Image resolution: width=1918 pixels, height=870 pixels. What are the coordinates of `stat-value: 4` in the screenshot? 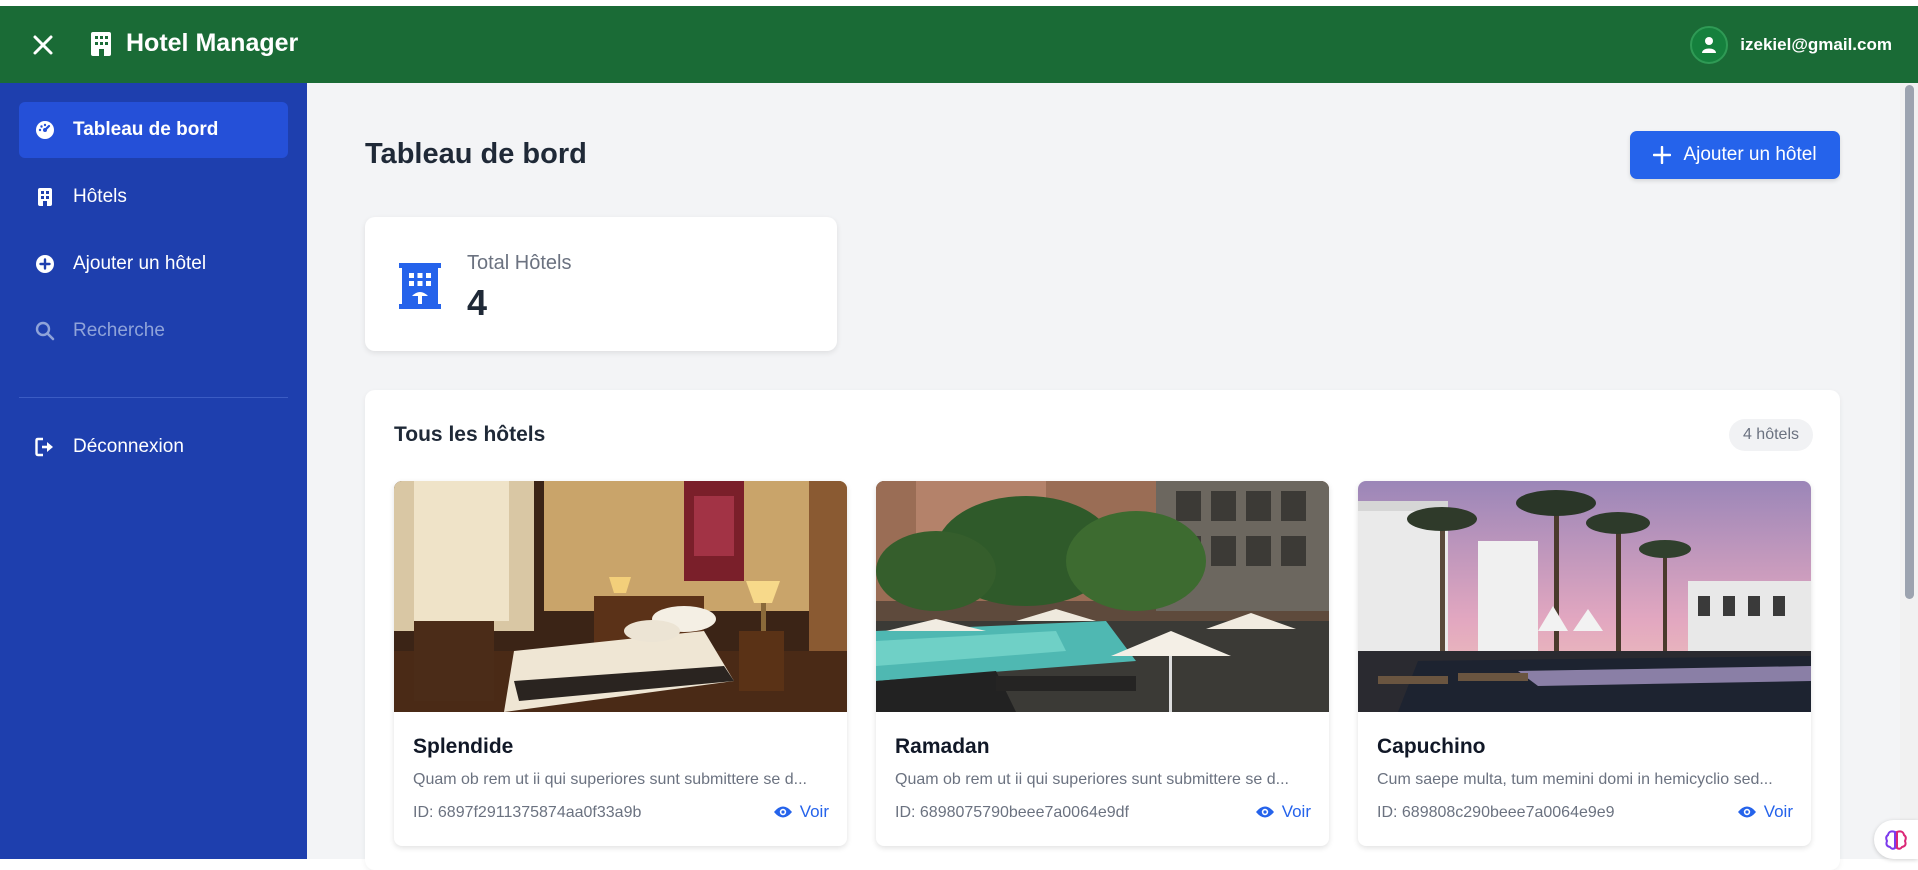 It's located at (477, 302).